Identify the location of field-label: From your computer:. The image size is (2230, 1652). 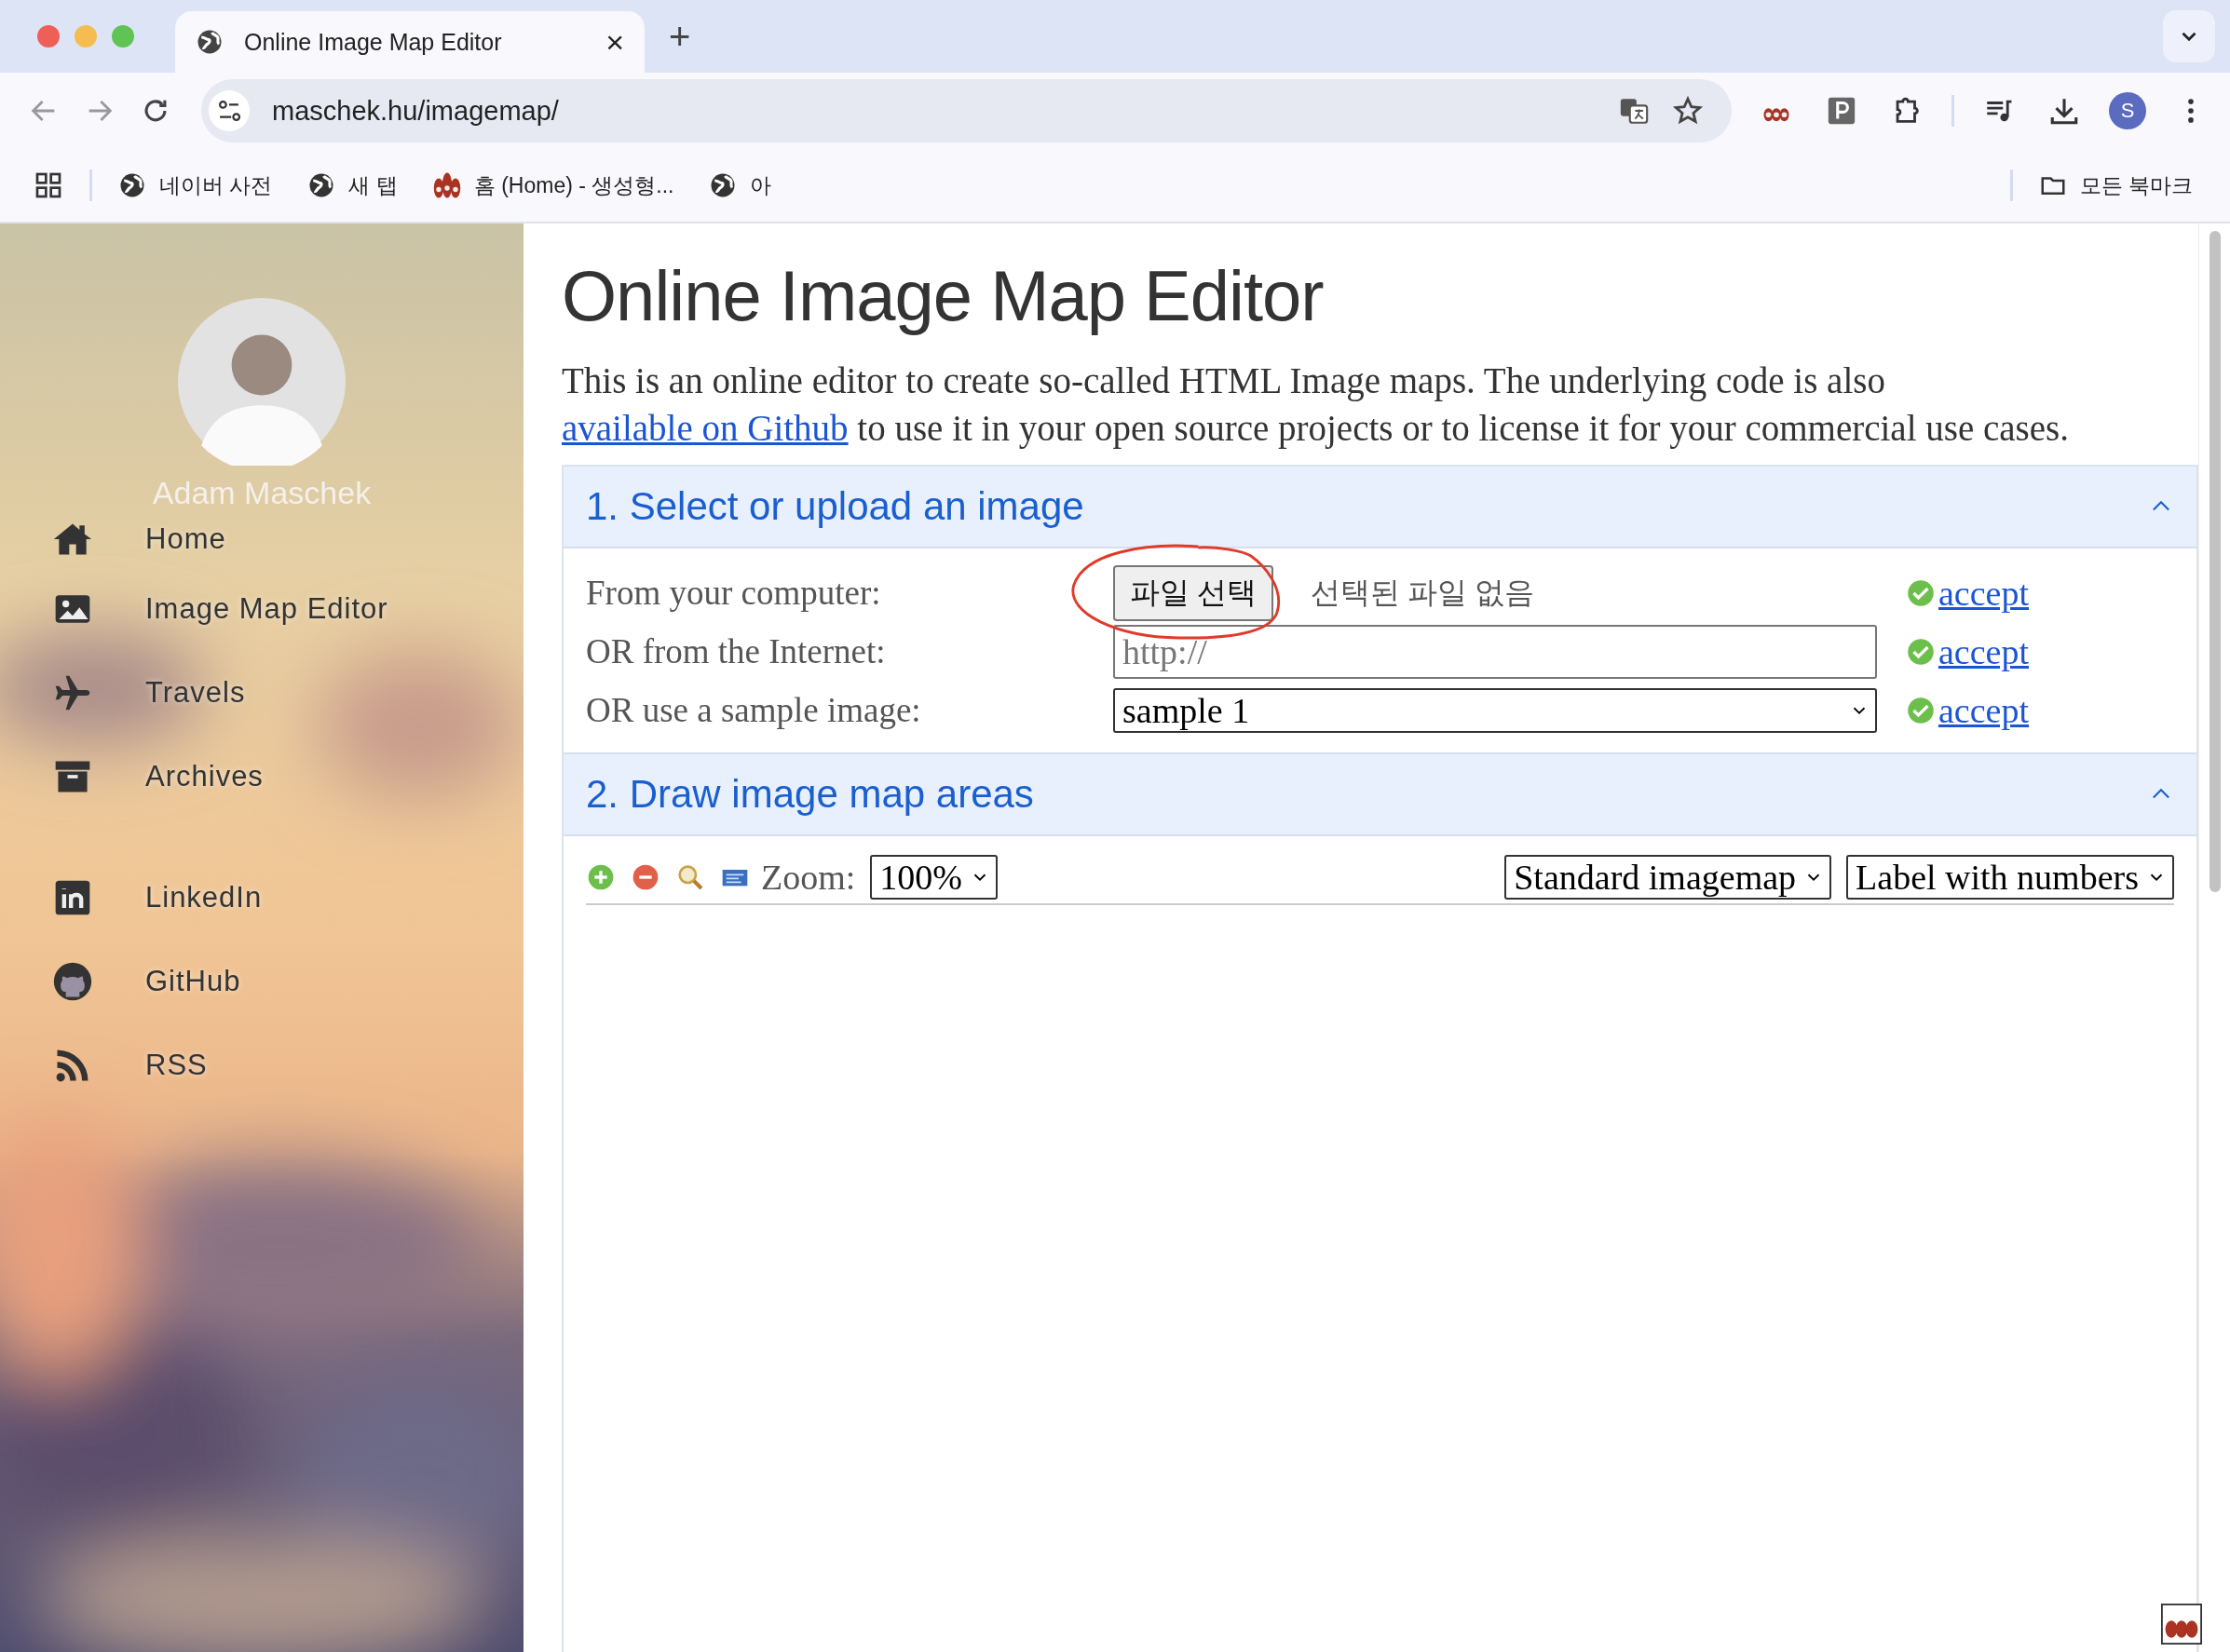
(734, 593).